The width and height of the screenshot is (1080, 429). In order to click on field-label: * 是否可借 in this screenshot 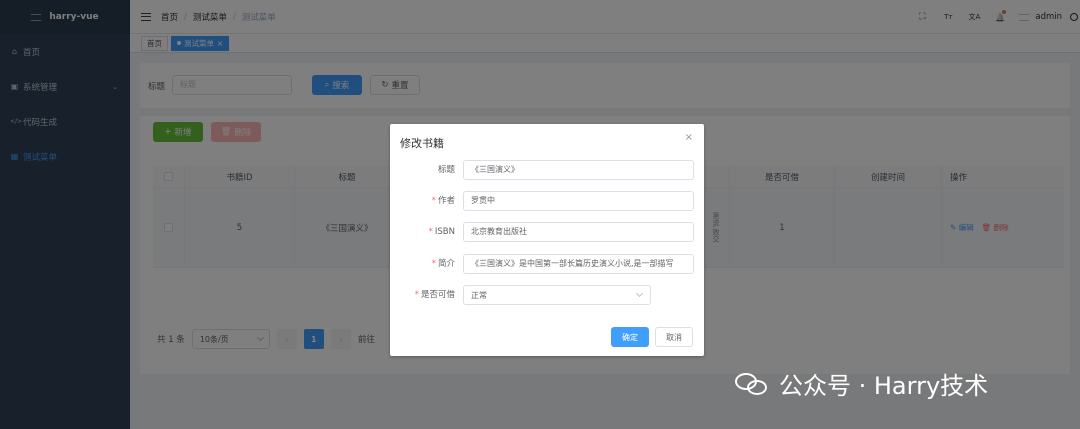, I will do `click(434, 295)`.